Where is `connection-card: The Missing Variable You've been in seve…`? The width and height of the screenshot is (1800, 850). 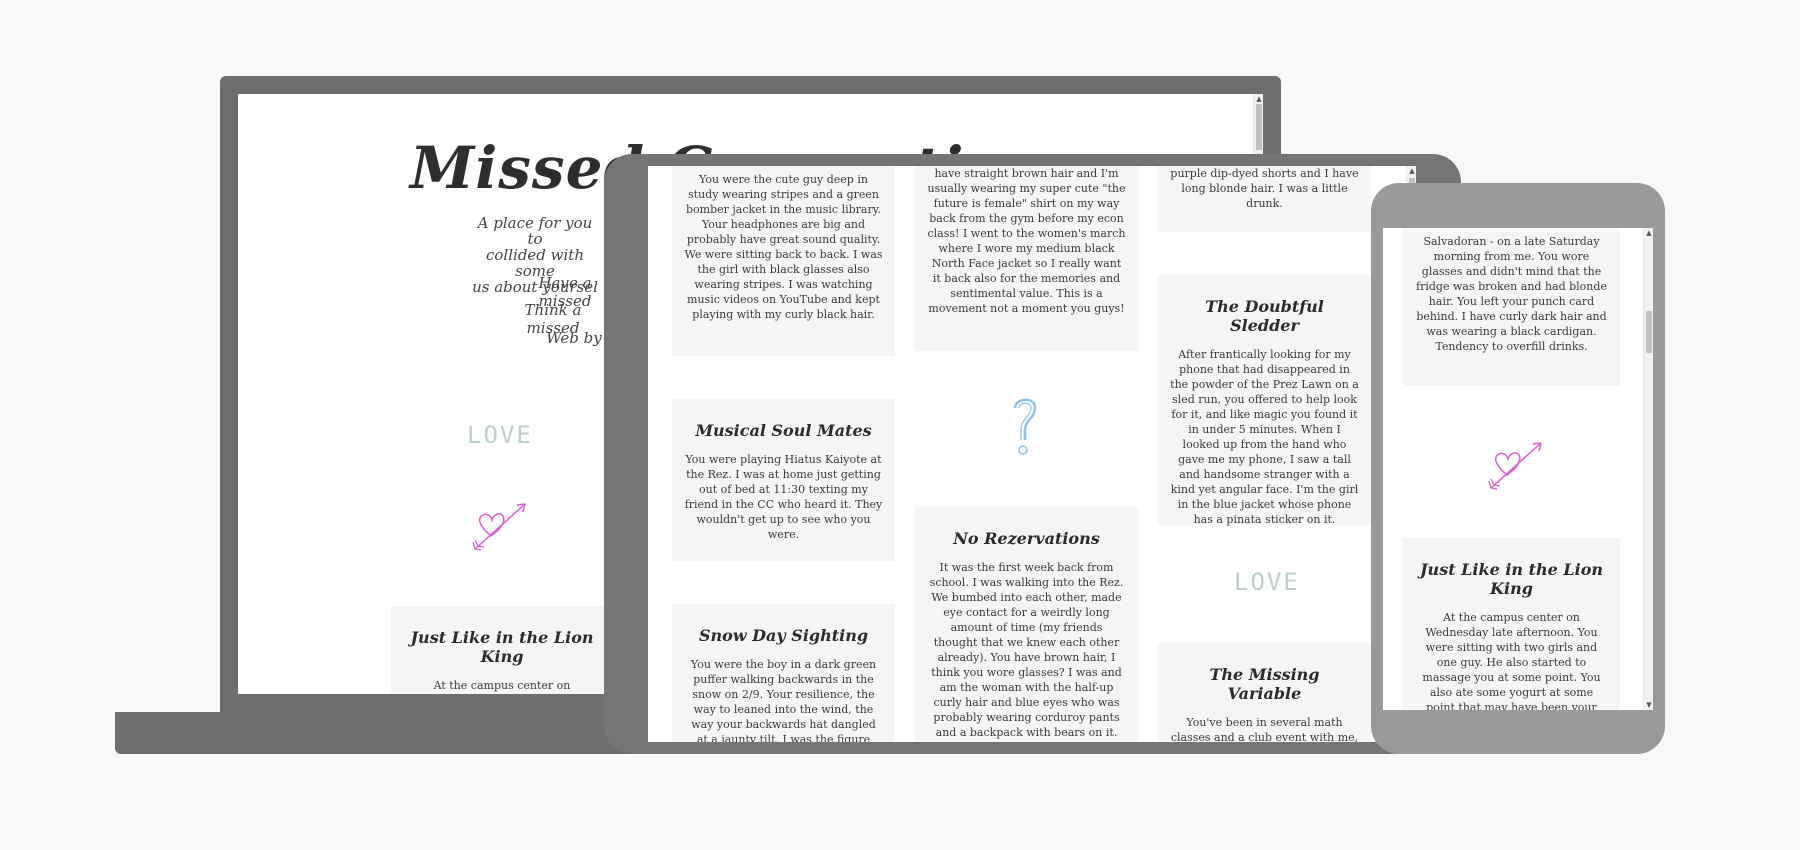
connection-card: The Missing Variable You've been in seve… is located at coordinates (1264, 692).